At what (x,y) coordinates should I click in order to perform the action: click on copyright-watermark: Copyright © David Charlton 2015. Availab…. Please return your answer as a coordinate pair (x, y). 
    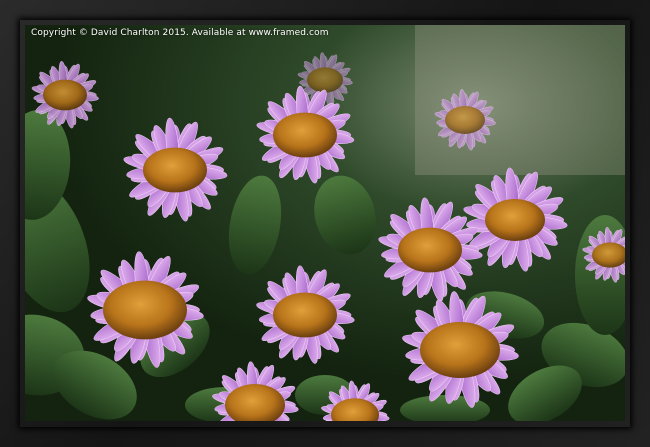
    Looking at the image, I should click on (180, 33).